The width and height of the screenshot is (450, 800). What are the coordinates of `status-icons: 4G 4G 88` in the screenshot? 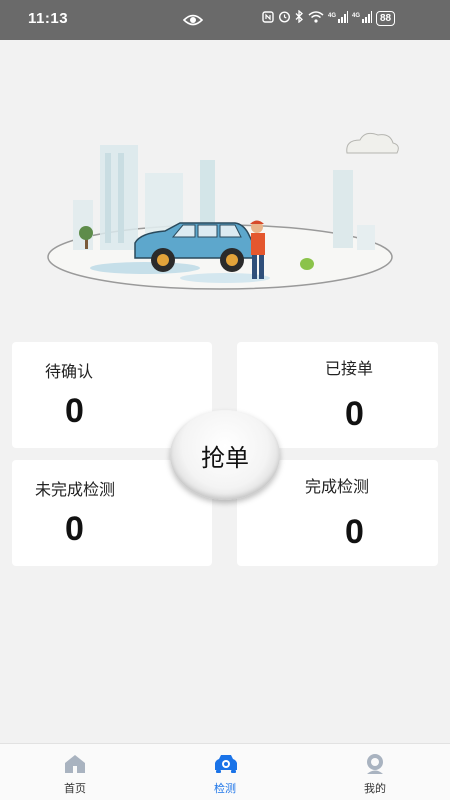 It's located at (329, 17).